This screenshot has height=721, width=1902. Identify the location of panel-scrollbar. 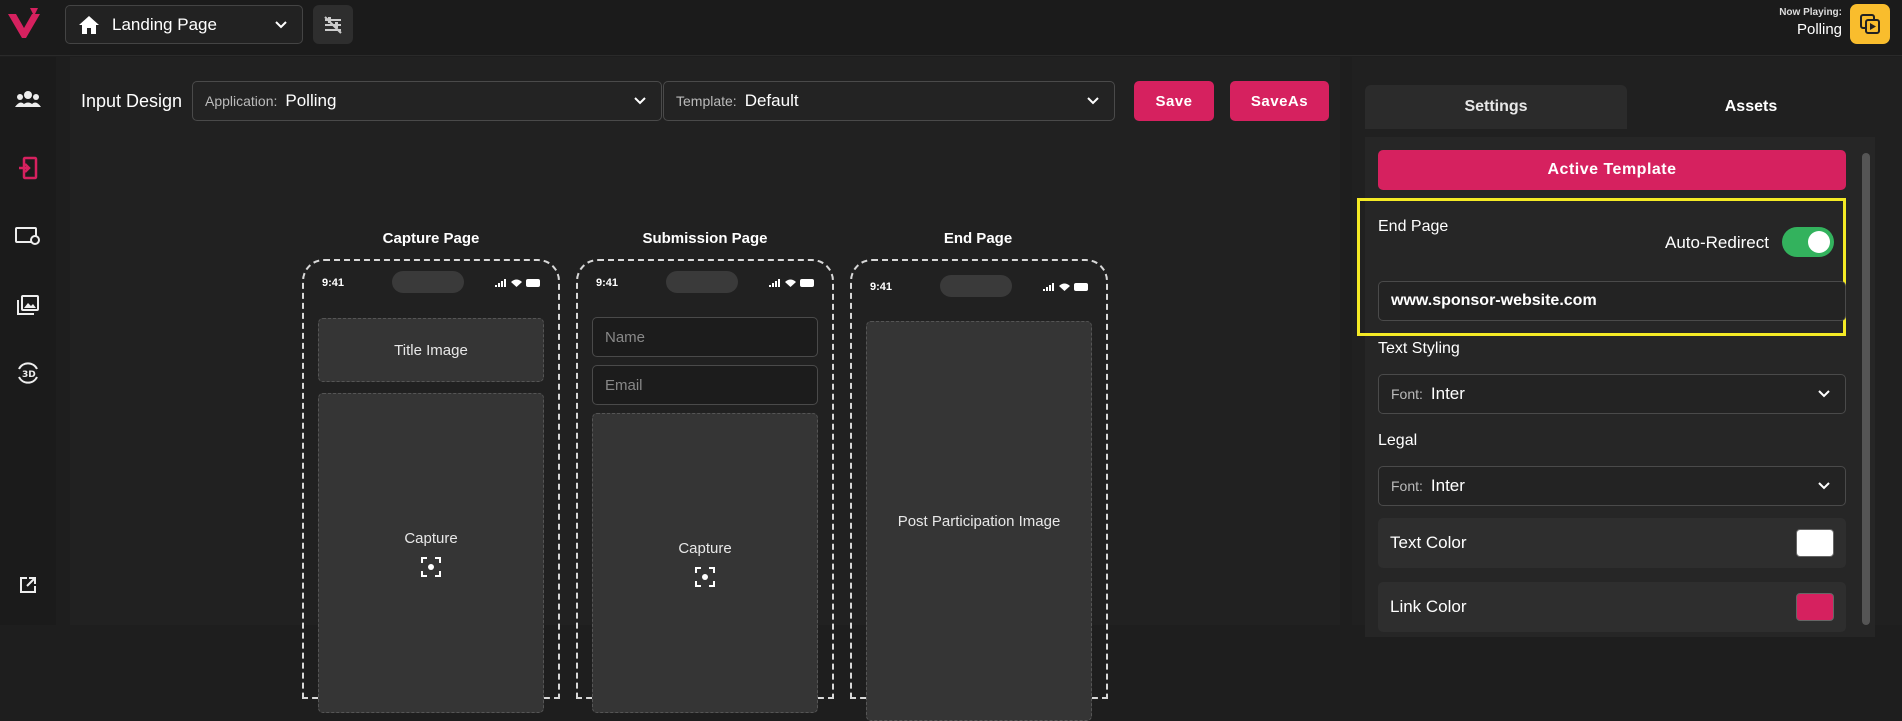
(1866, 389).